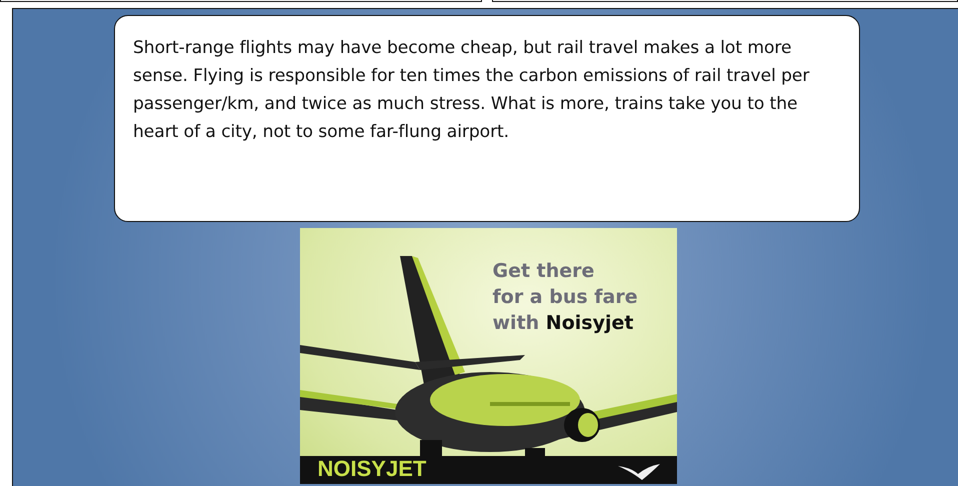 Image resolution: width=958 pixels, height=486 pixels. What do you see at coordinates (565, 297) in the screenshot?
I see `advert-headline: Get there for a bus fare with Noisyjet` at bounding box center [565, 297].